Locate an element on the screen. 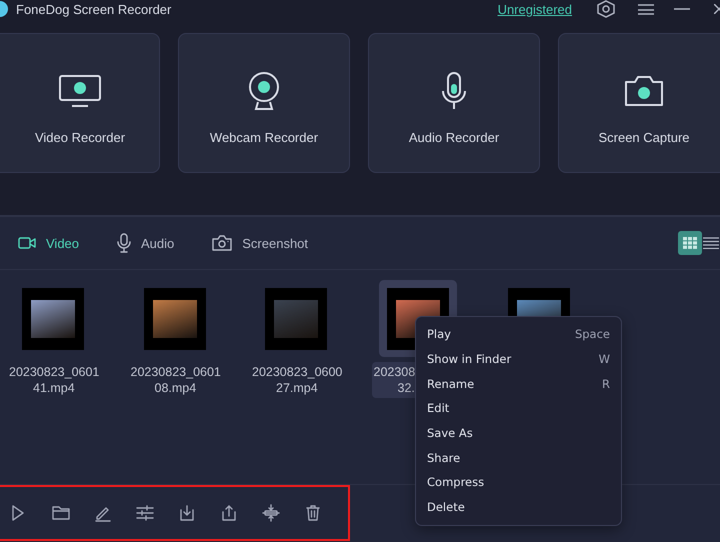 The image size is (720, 542). media-tab: Audio is located at coordinates (145, 243).